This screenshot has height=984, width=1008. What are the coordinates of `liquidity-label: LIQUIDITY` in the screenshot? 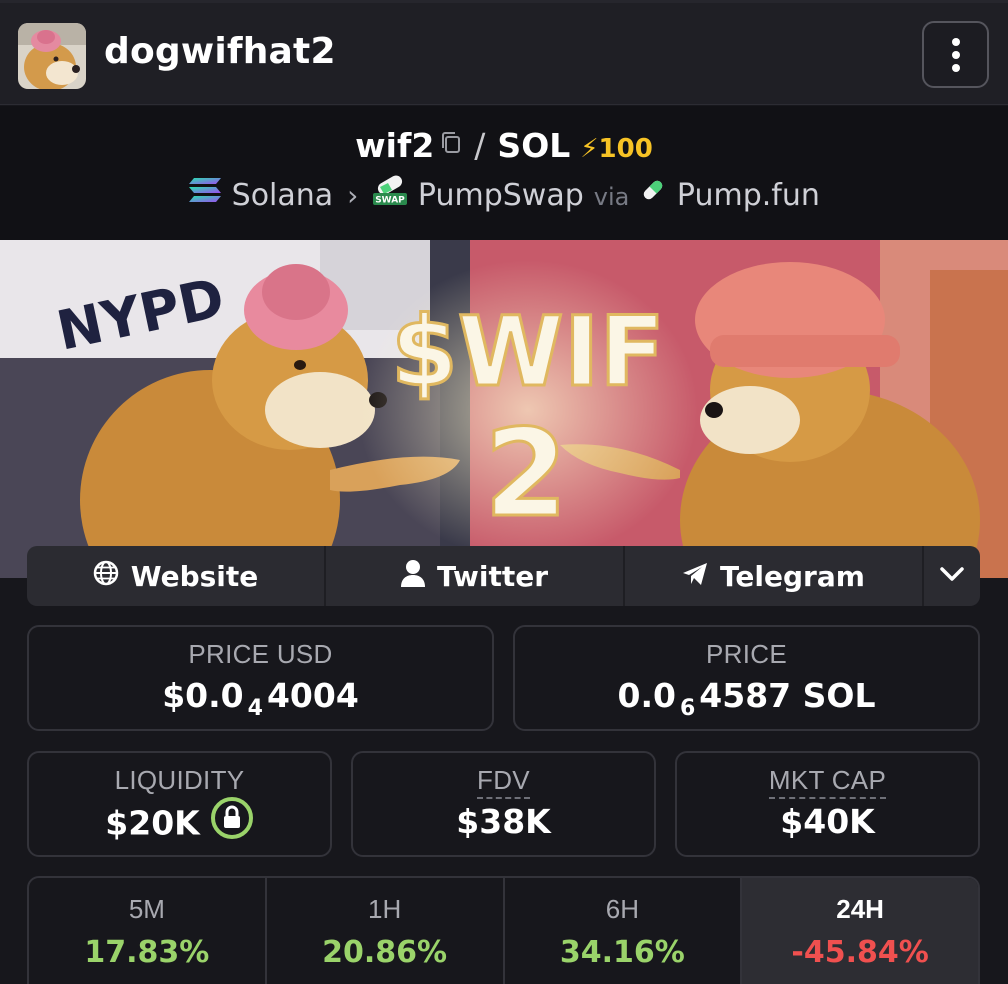 It's located at (179, 780).